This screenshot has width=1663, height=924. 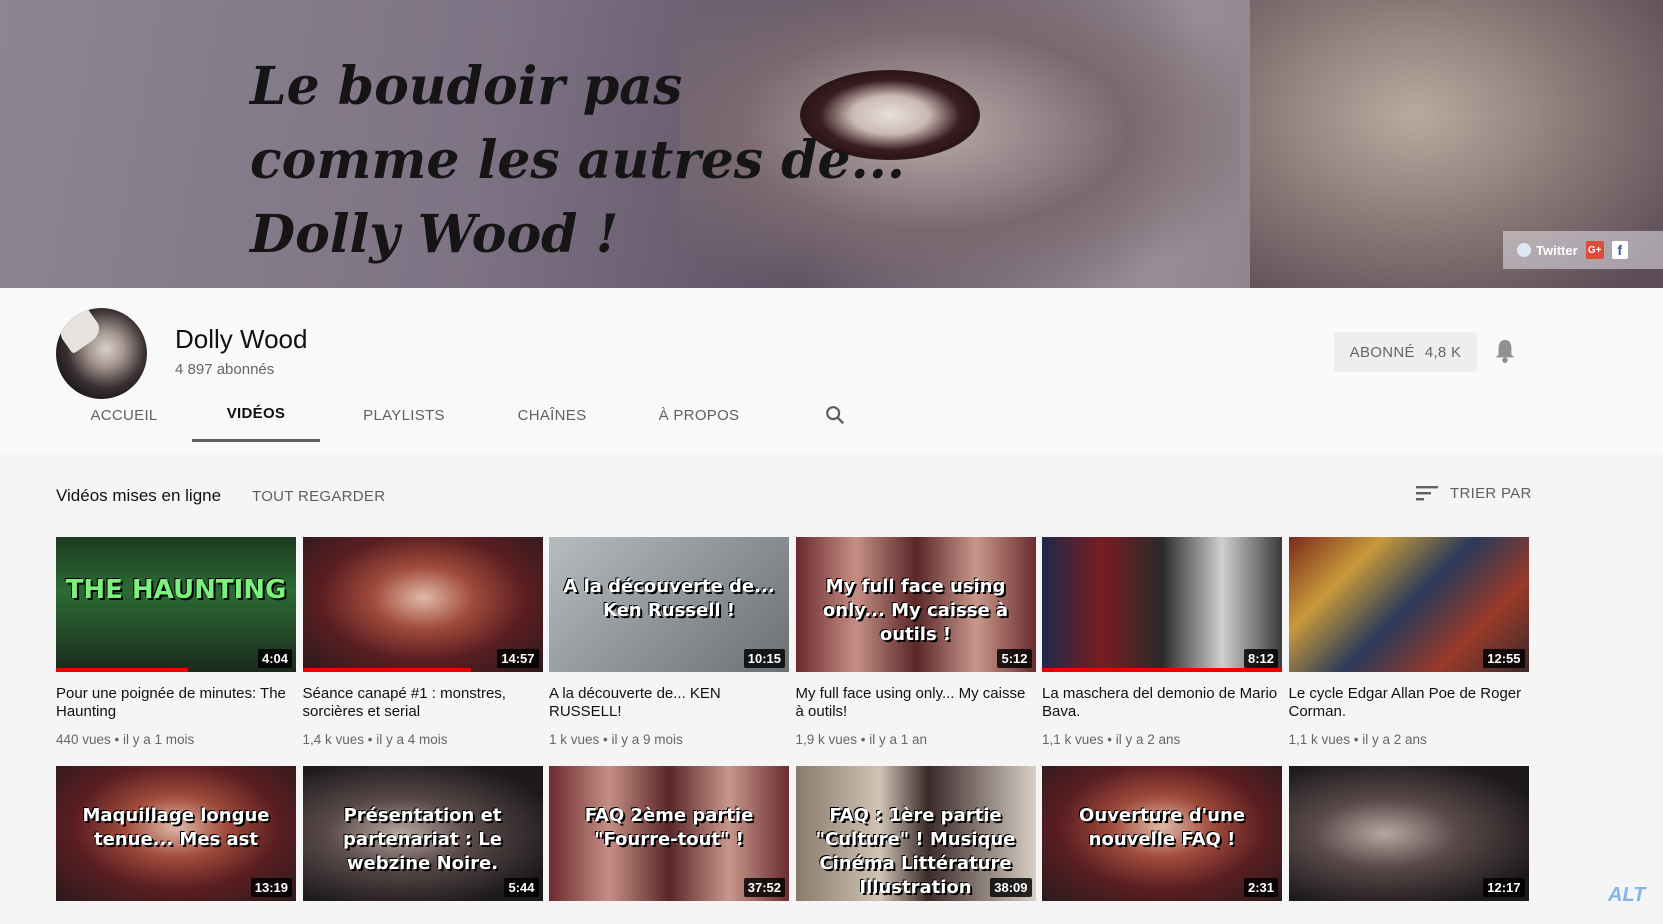 I want to click on twitter-label: Twitter, so click(x=1557, y=250).